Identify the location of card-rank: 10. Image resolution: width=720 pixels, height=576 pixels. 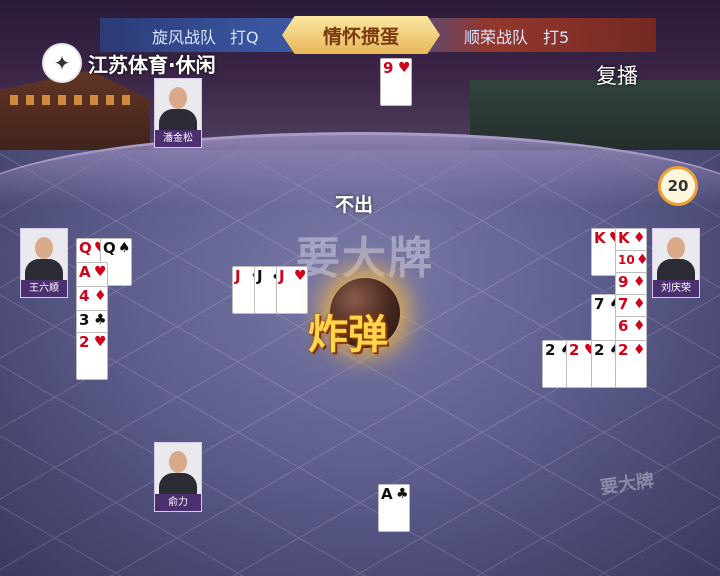
(626, 260).